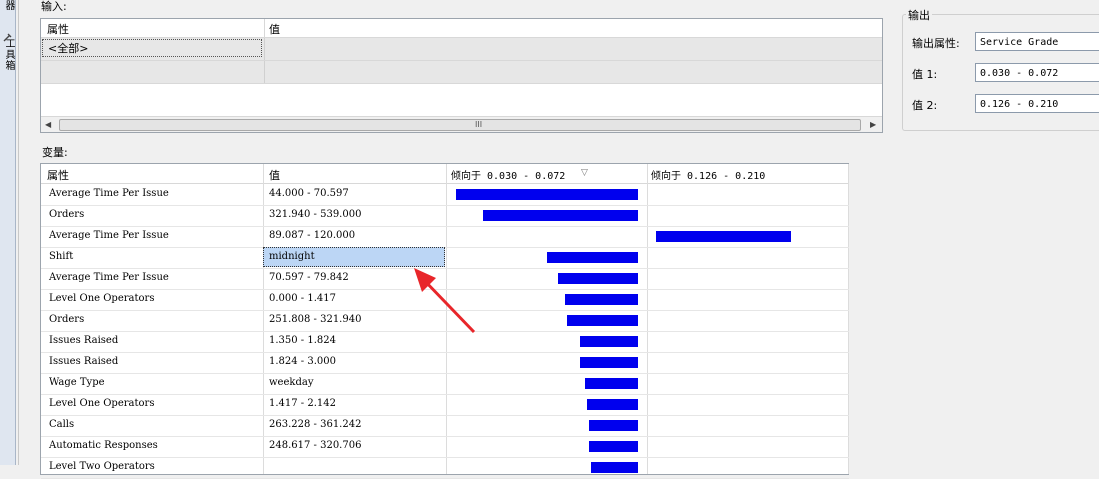 The height and width of the screenshot is (479, 1099). Describe the element at coordinates (309, 277) in the screenshot. I see `row-value: 70.597 - 79.842` at that location.